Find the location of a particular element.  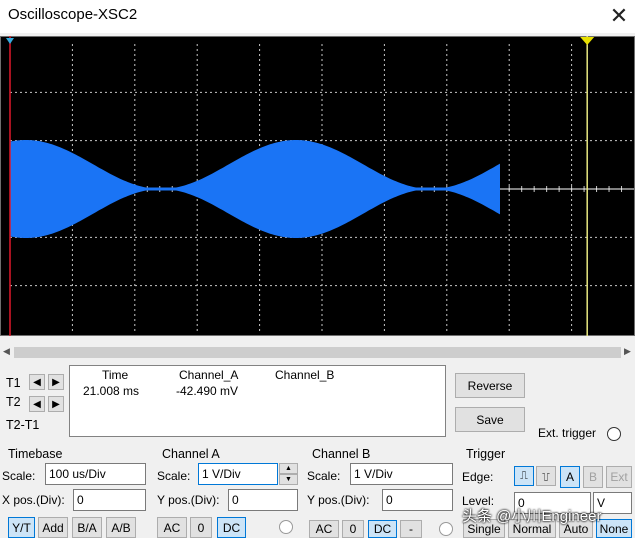

t1-left-arrow-icon: ◀ is located at coordinates (37, 382).